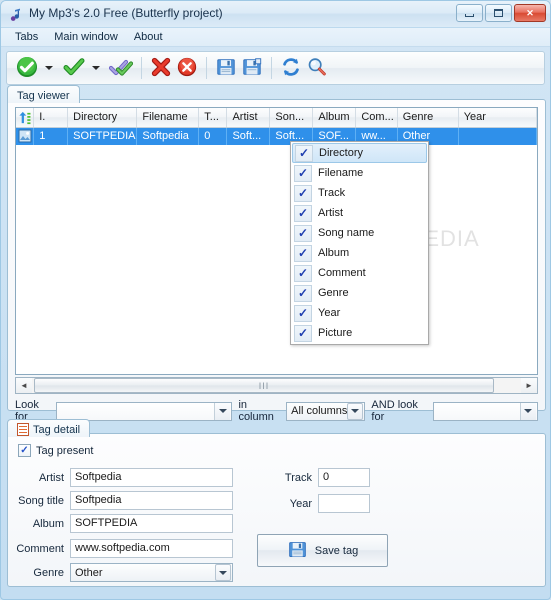  I want to click on album-label: Album, so click(48, 523).